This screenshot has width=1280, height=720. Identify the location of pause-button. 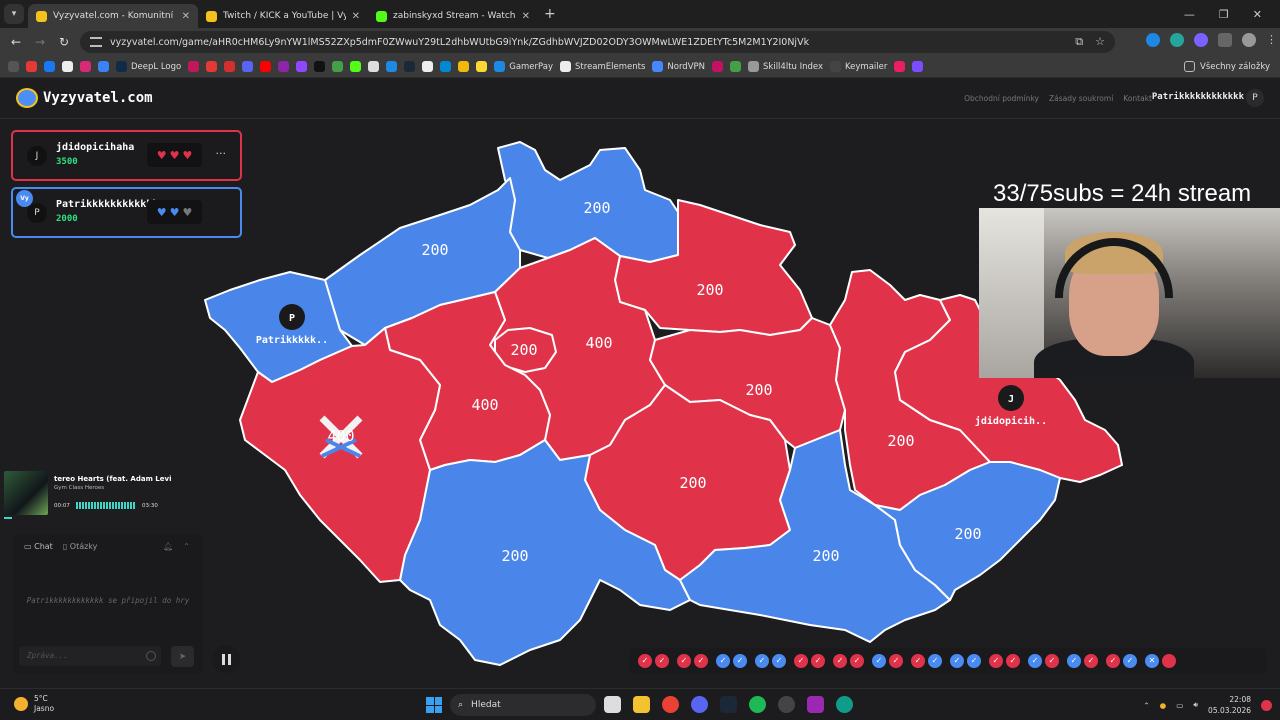
(226, 659).